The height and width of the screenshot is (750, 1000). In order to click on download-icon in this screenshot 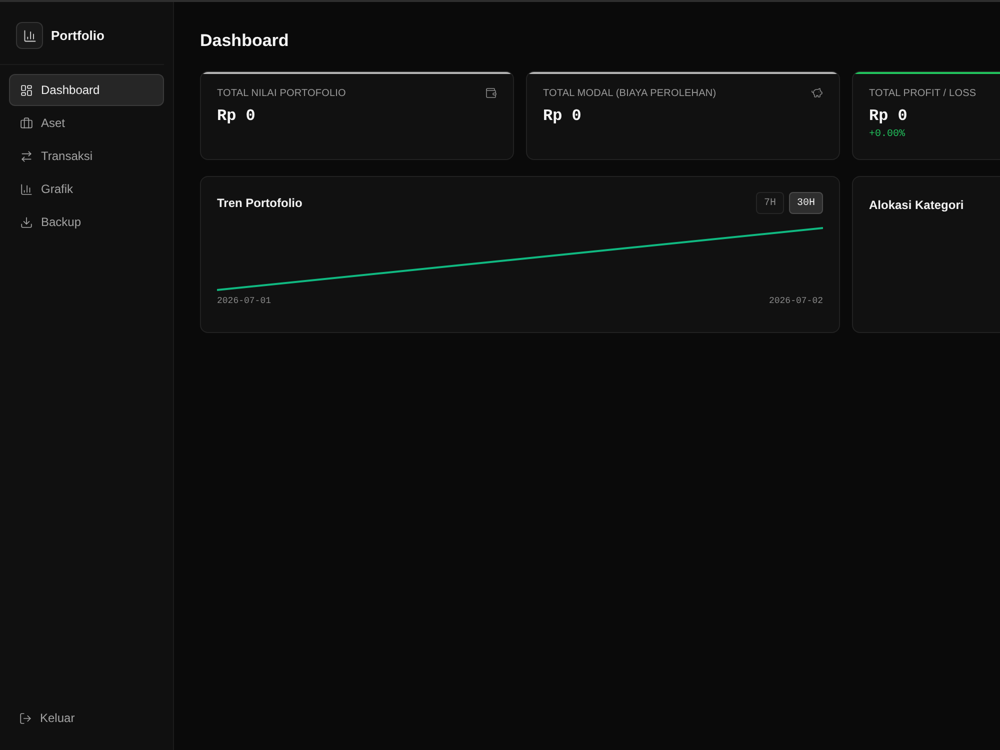, I will do `click(26, 222)`.